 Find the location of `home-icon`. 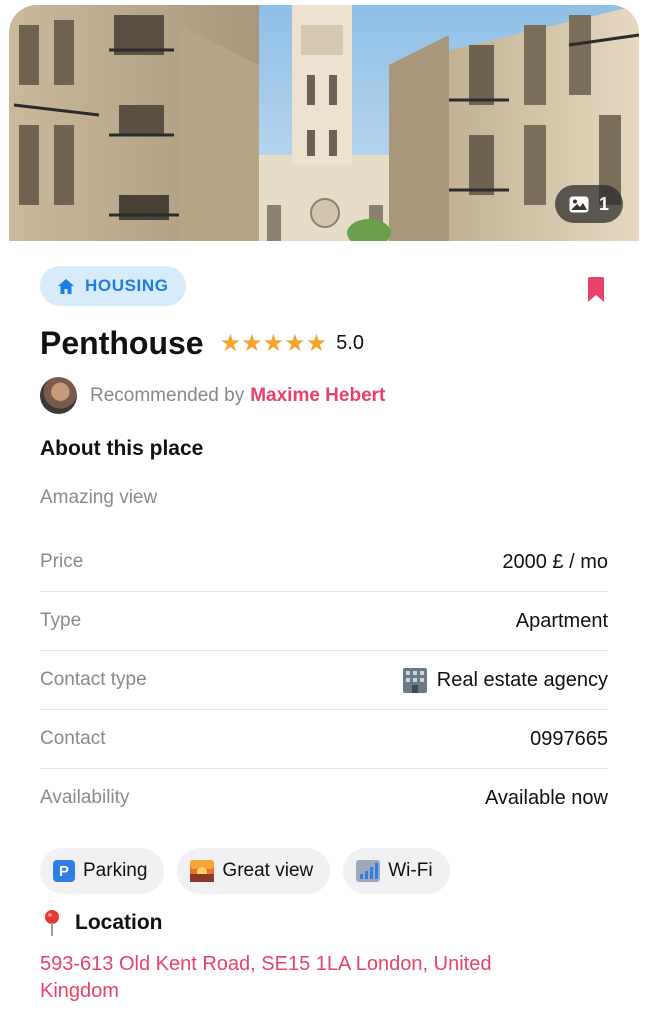

home-icon is located at coordinates (66, 286).